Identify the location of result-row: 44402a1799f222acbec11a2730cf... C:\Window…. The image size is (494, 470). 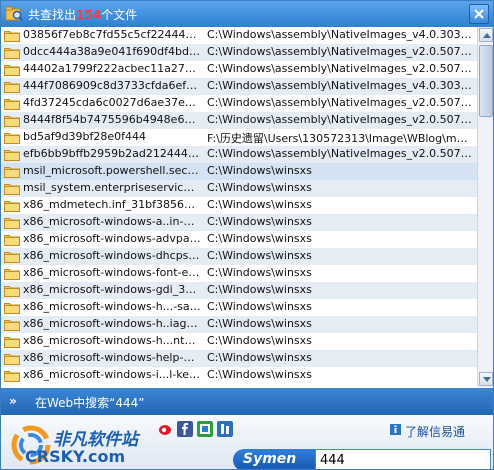
(239, 69).